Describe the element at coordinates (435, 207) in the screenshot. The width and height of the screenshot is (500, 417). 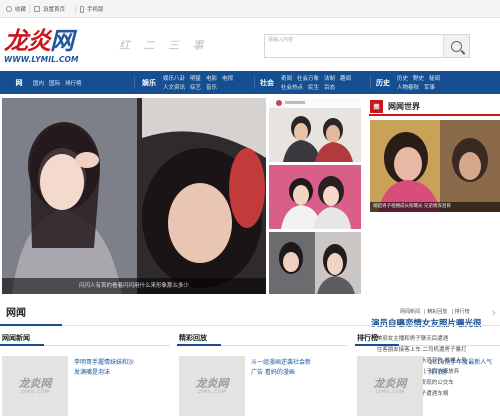
I see `world-feature-caption: 胡超男子相拥成长照曝光 兄弟情深泪目` at that location.